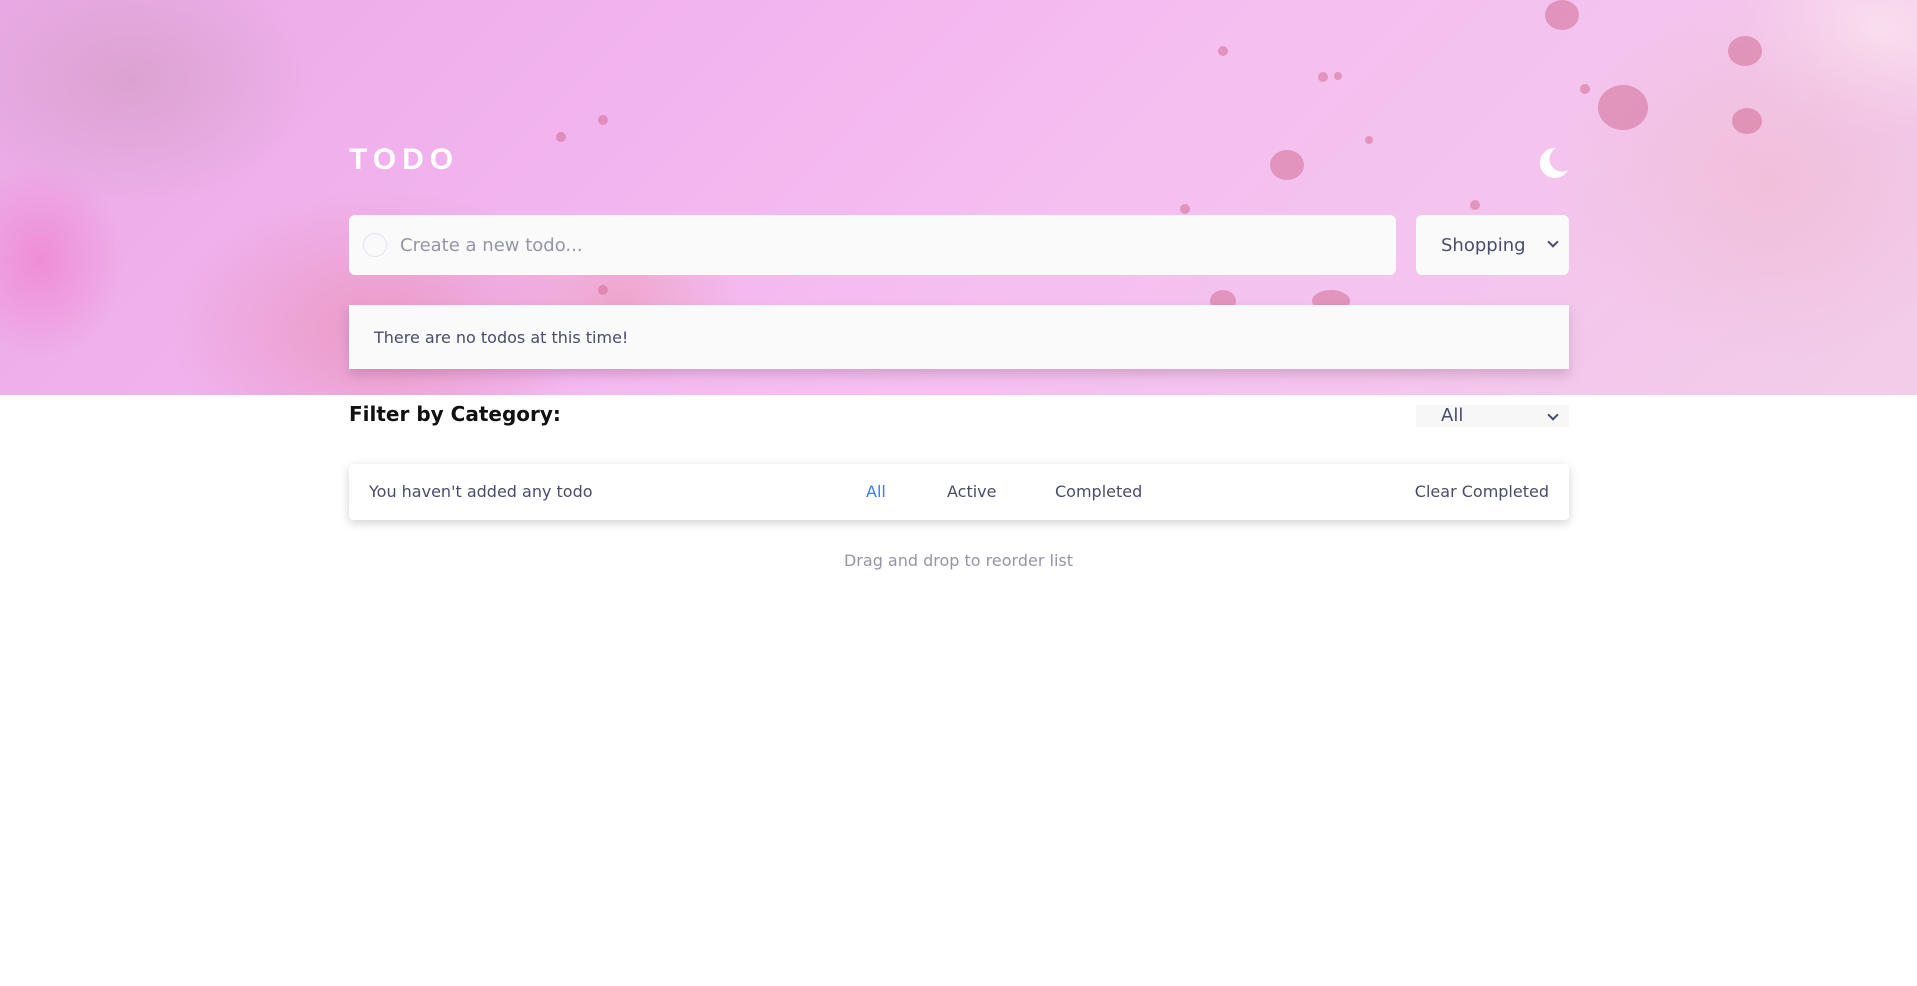 The height and width of the screenshot is (986, 1917). I want to click on category-select-value: Shopping, so click(1483, 245).